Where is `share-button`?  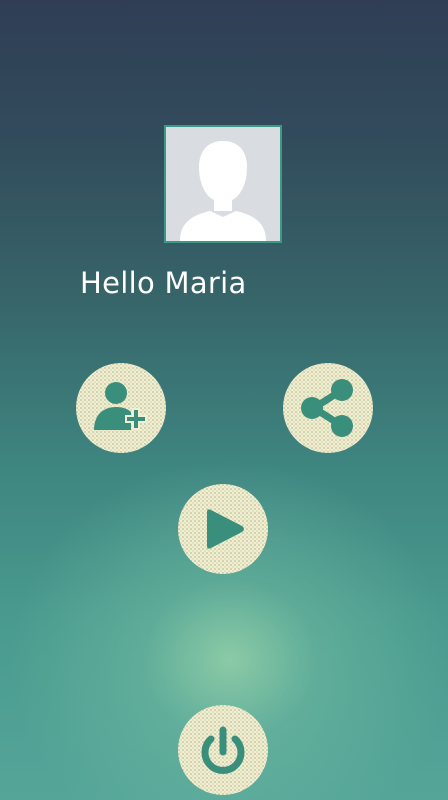
share-button is located at coordinates (328, 408).